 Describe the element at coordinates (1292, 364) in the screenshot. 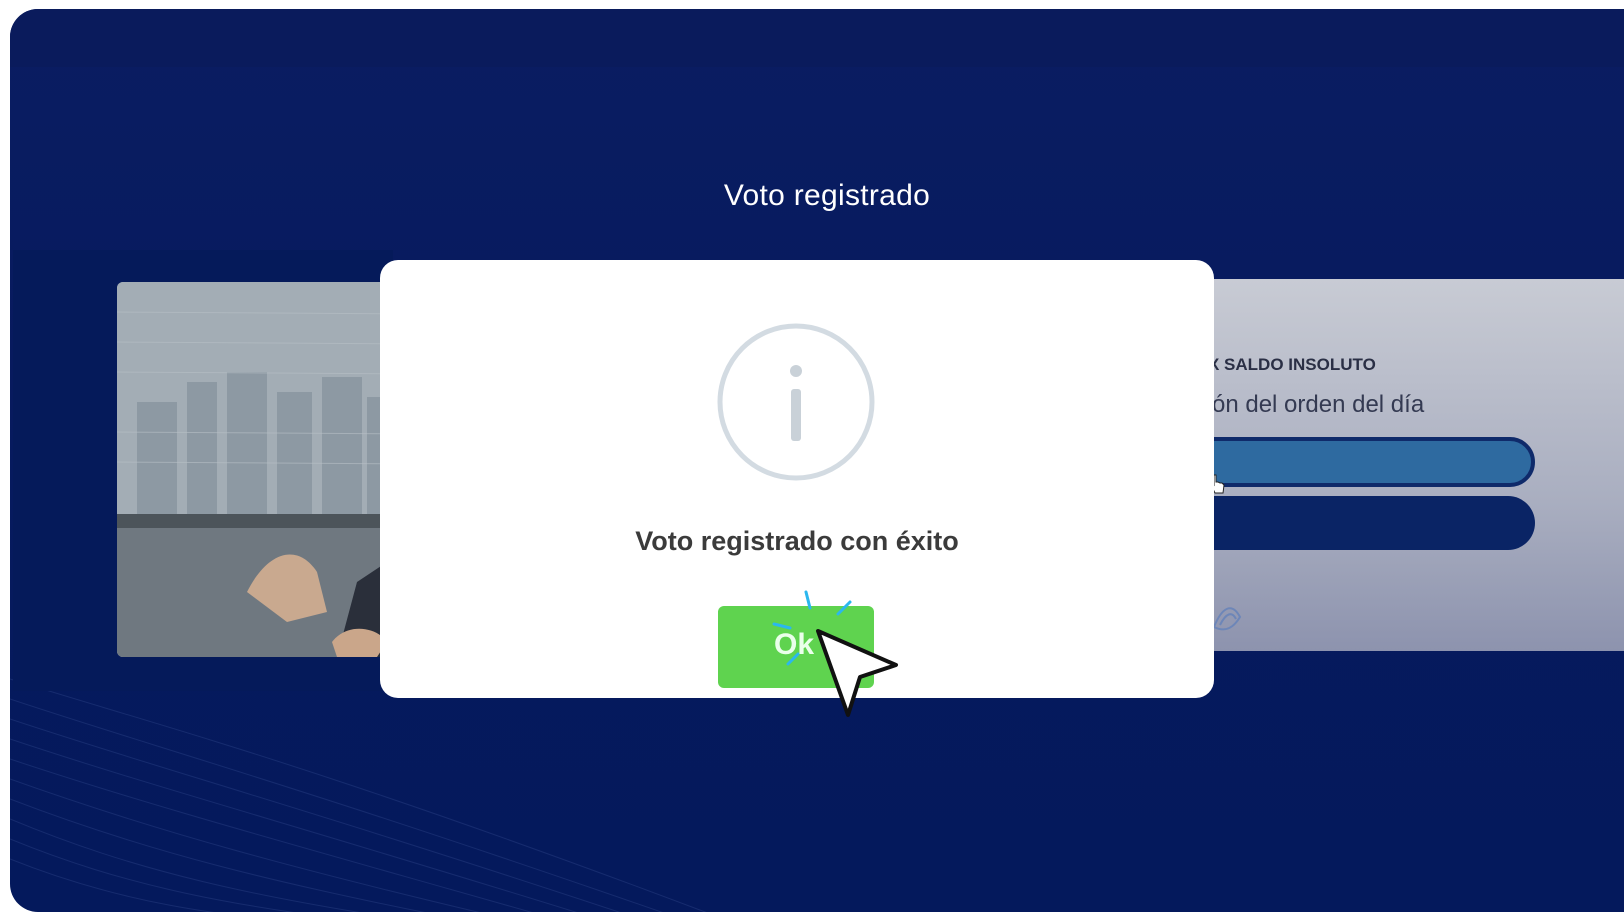

I see `agenda-card-label: X SALDO INSOLUTO` at that location.